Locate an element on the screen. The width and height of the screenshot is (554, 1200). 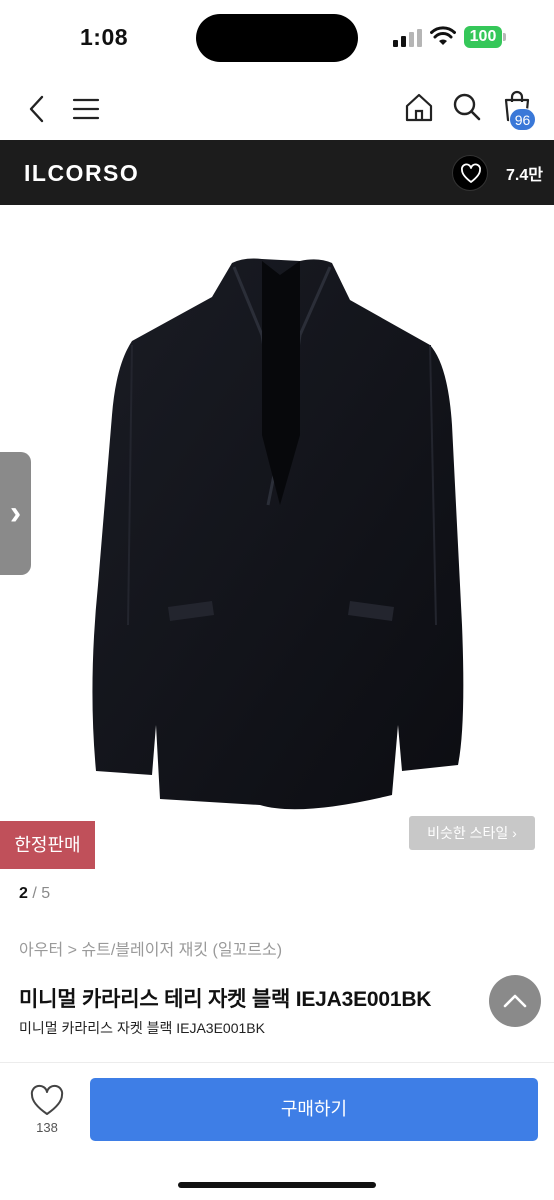
similar-style-button: 비슷한 스타일 › is located at coordinates (472, 833).